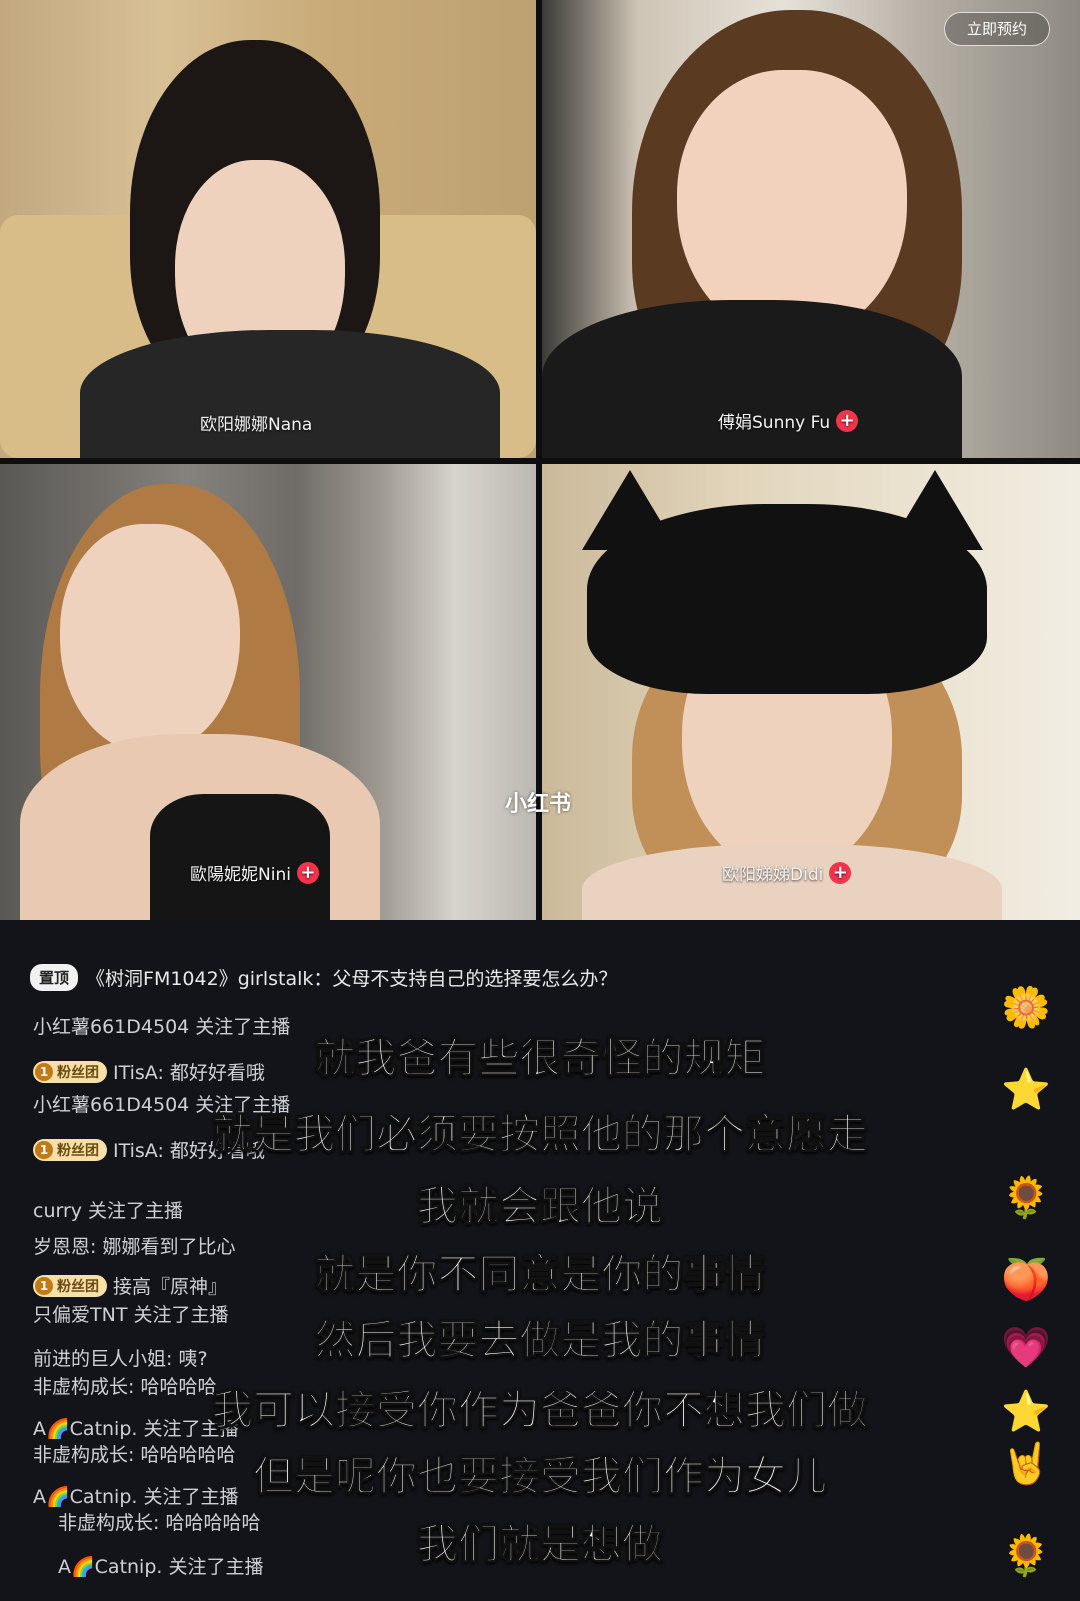 The height and width of the screenshot is (1601, 1080). I want to click on peach-icon: 🍑, so click(1026, 1280).